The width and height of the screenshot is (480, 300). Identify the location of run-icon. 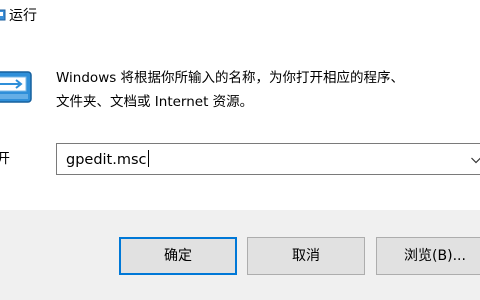
(3, 15).